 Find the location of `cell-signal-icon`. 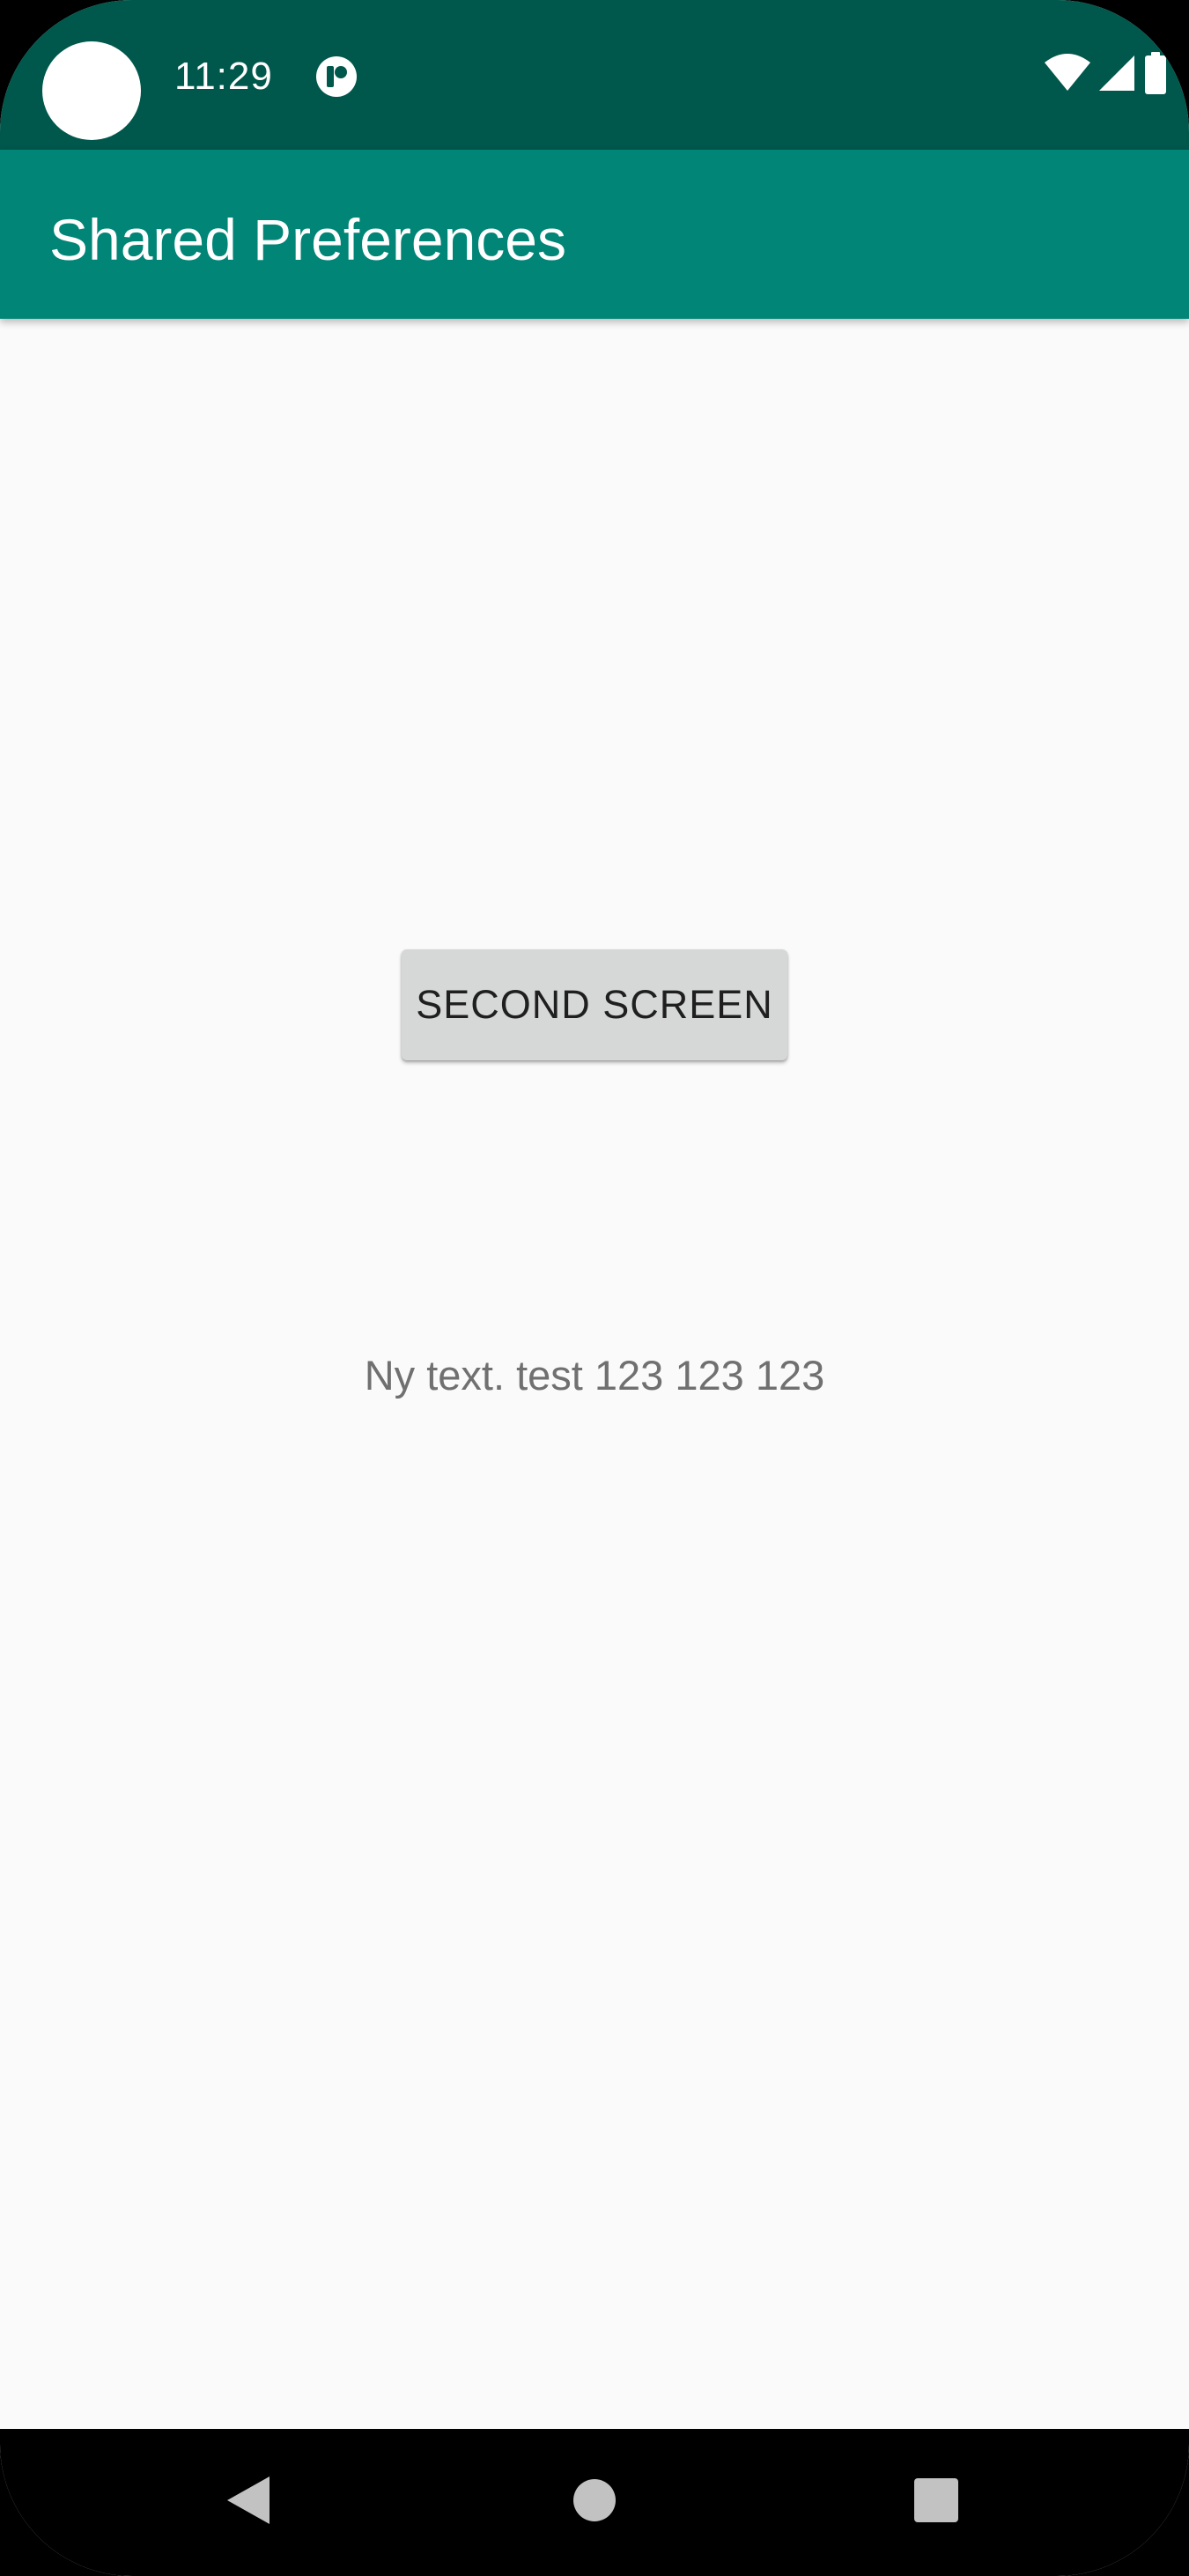

cell-signal-icon is located at coordinates (1116, 75).